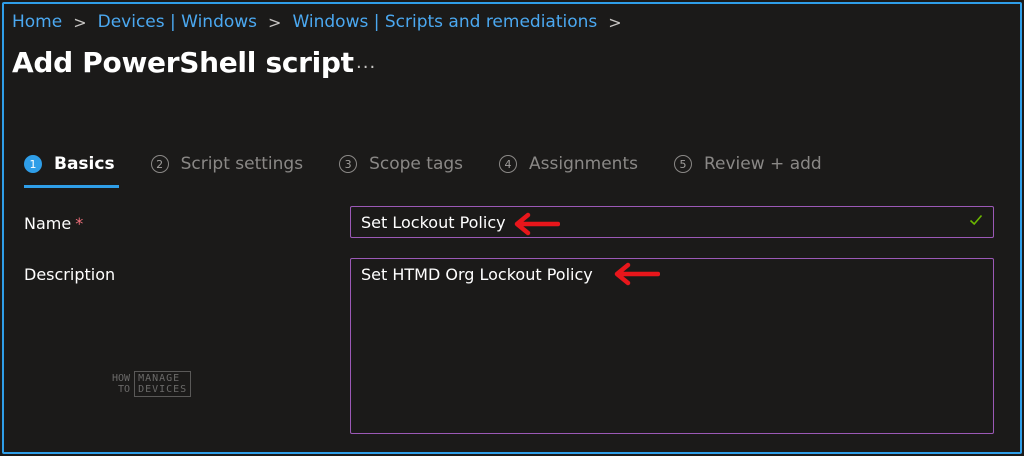 The height and width of the screenshot is (456, 1024). I want to click on description-value: Set HTMD Org Lockout Policy, so click(477, 274).